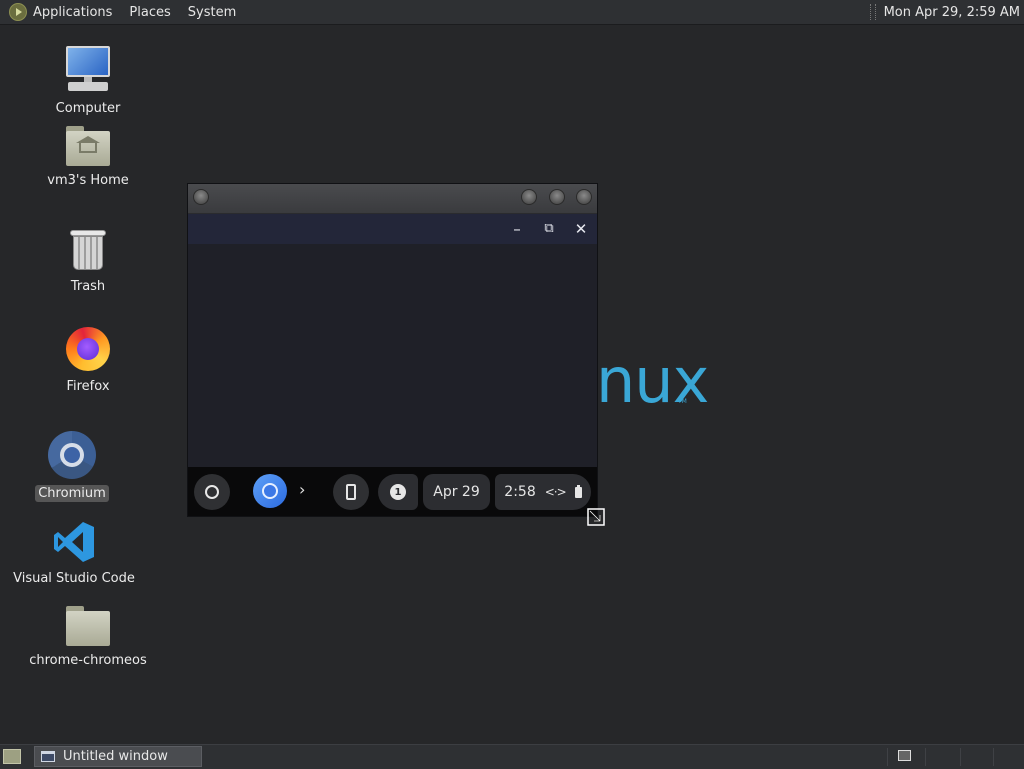 The image size is (1024, 769). I want to click on desktop-wordmark: nux, so click(652, 380).